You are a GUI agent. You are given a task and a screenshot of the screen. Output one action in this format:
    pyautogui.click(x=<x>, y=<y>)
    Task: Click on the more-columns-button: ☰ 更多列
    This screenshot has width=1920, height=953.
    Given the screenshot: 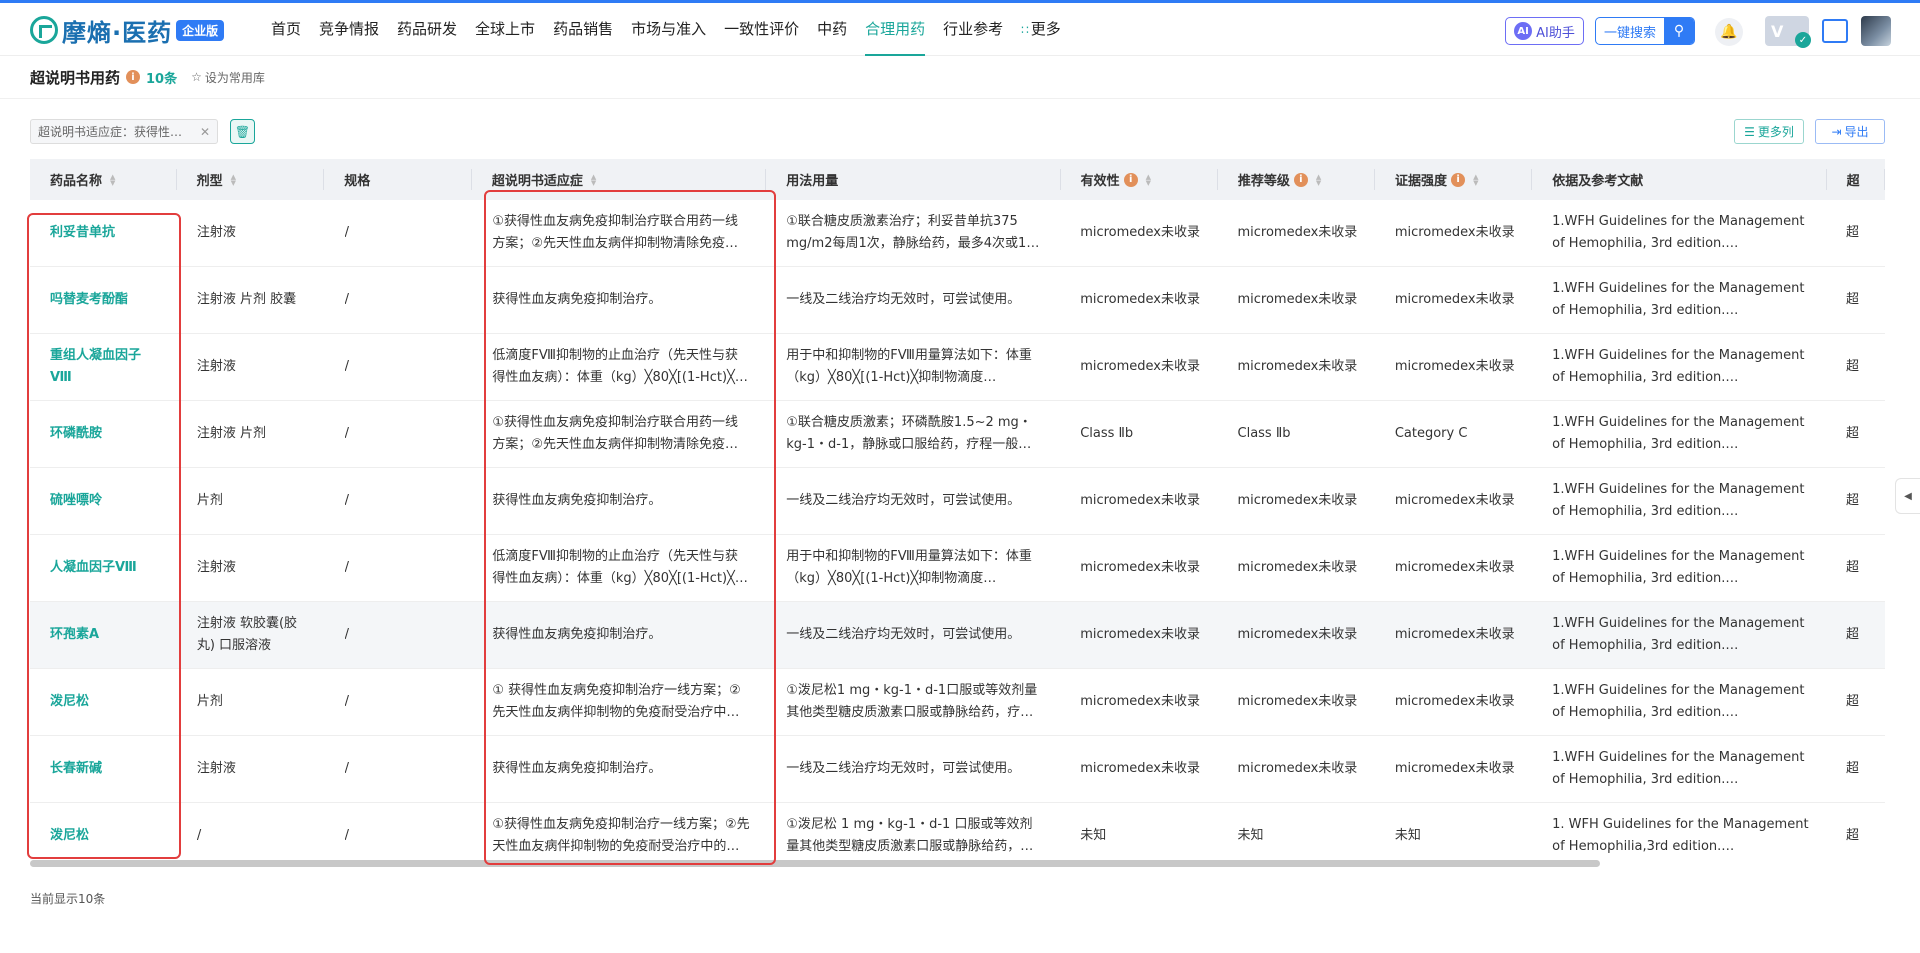 What is the action you would take?
    pyautogui.click(x=1769, y=131)
    